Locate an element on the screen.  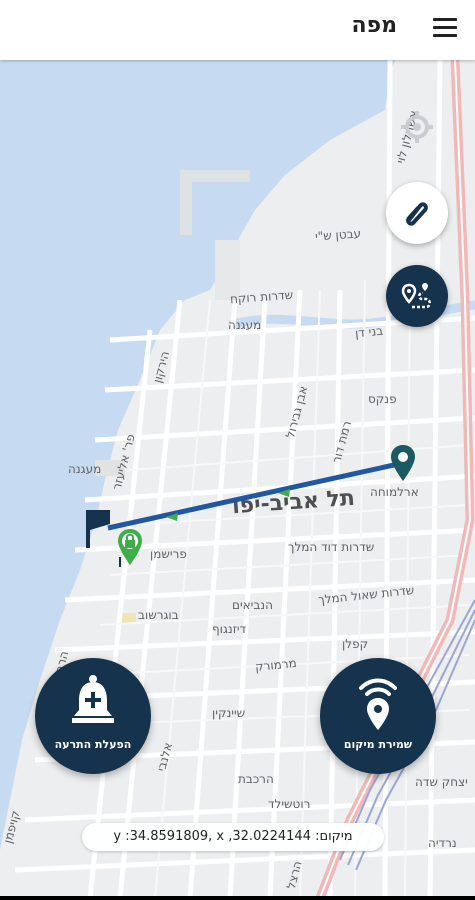
save-location-button: שמירת מיקום is located at coordinates (378, 716).